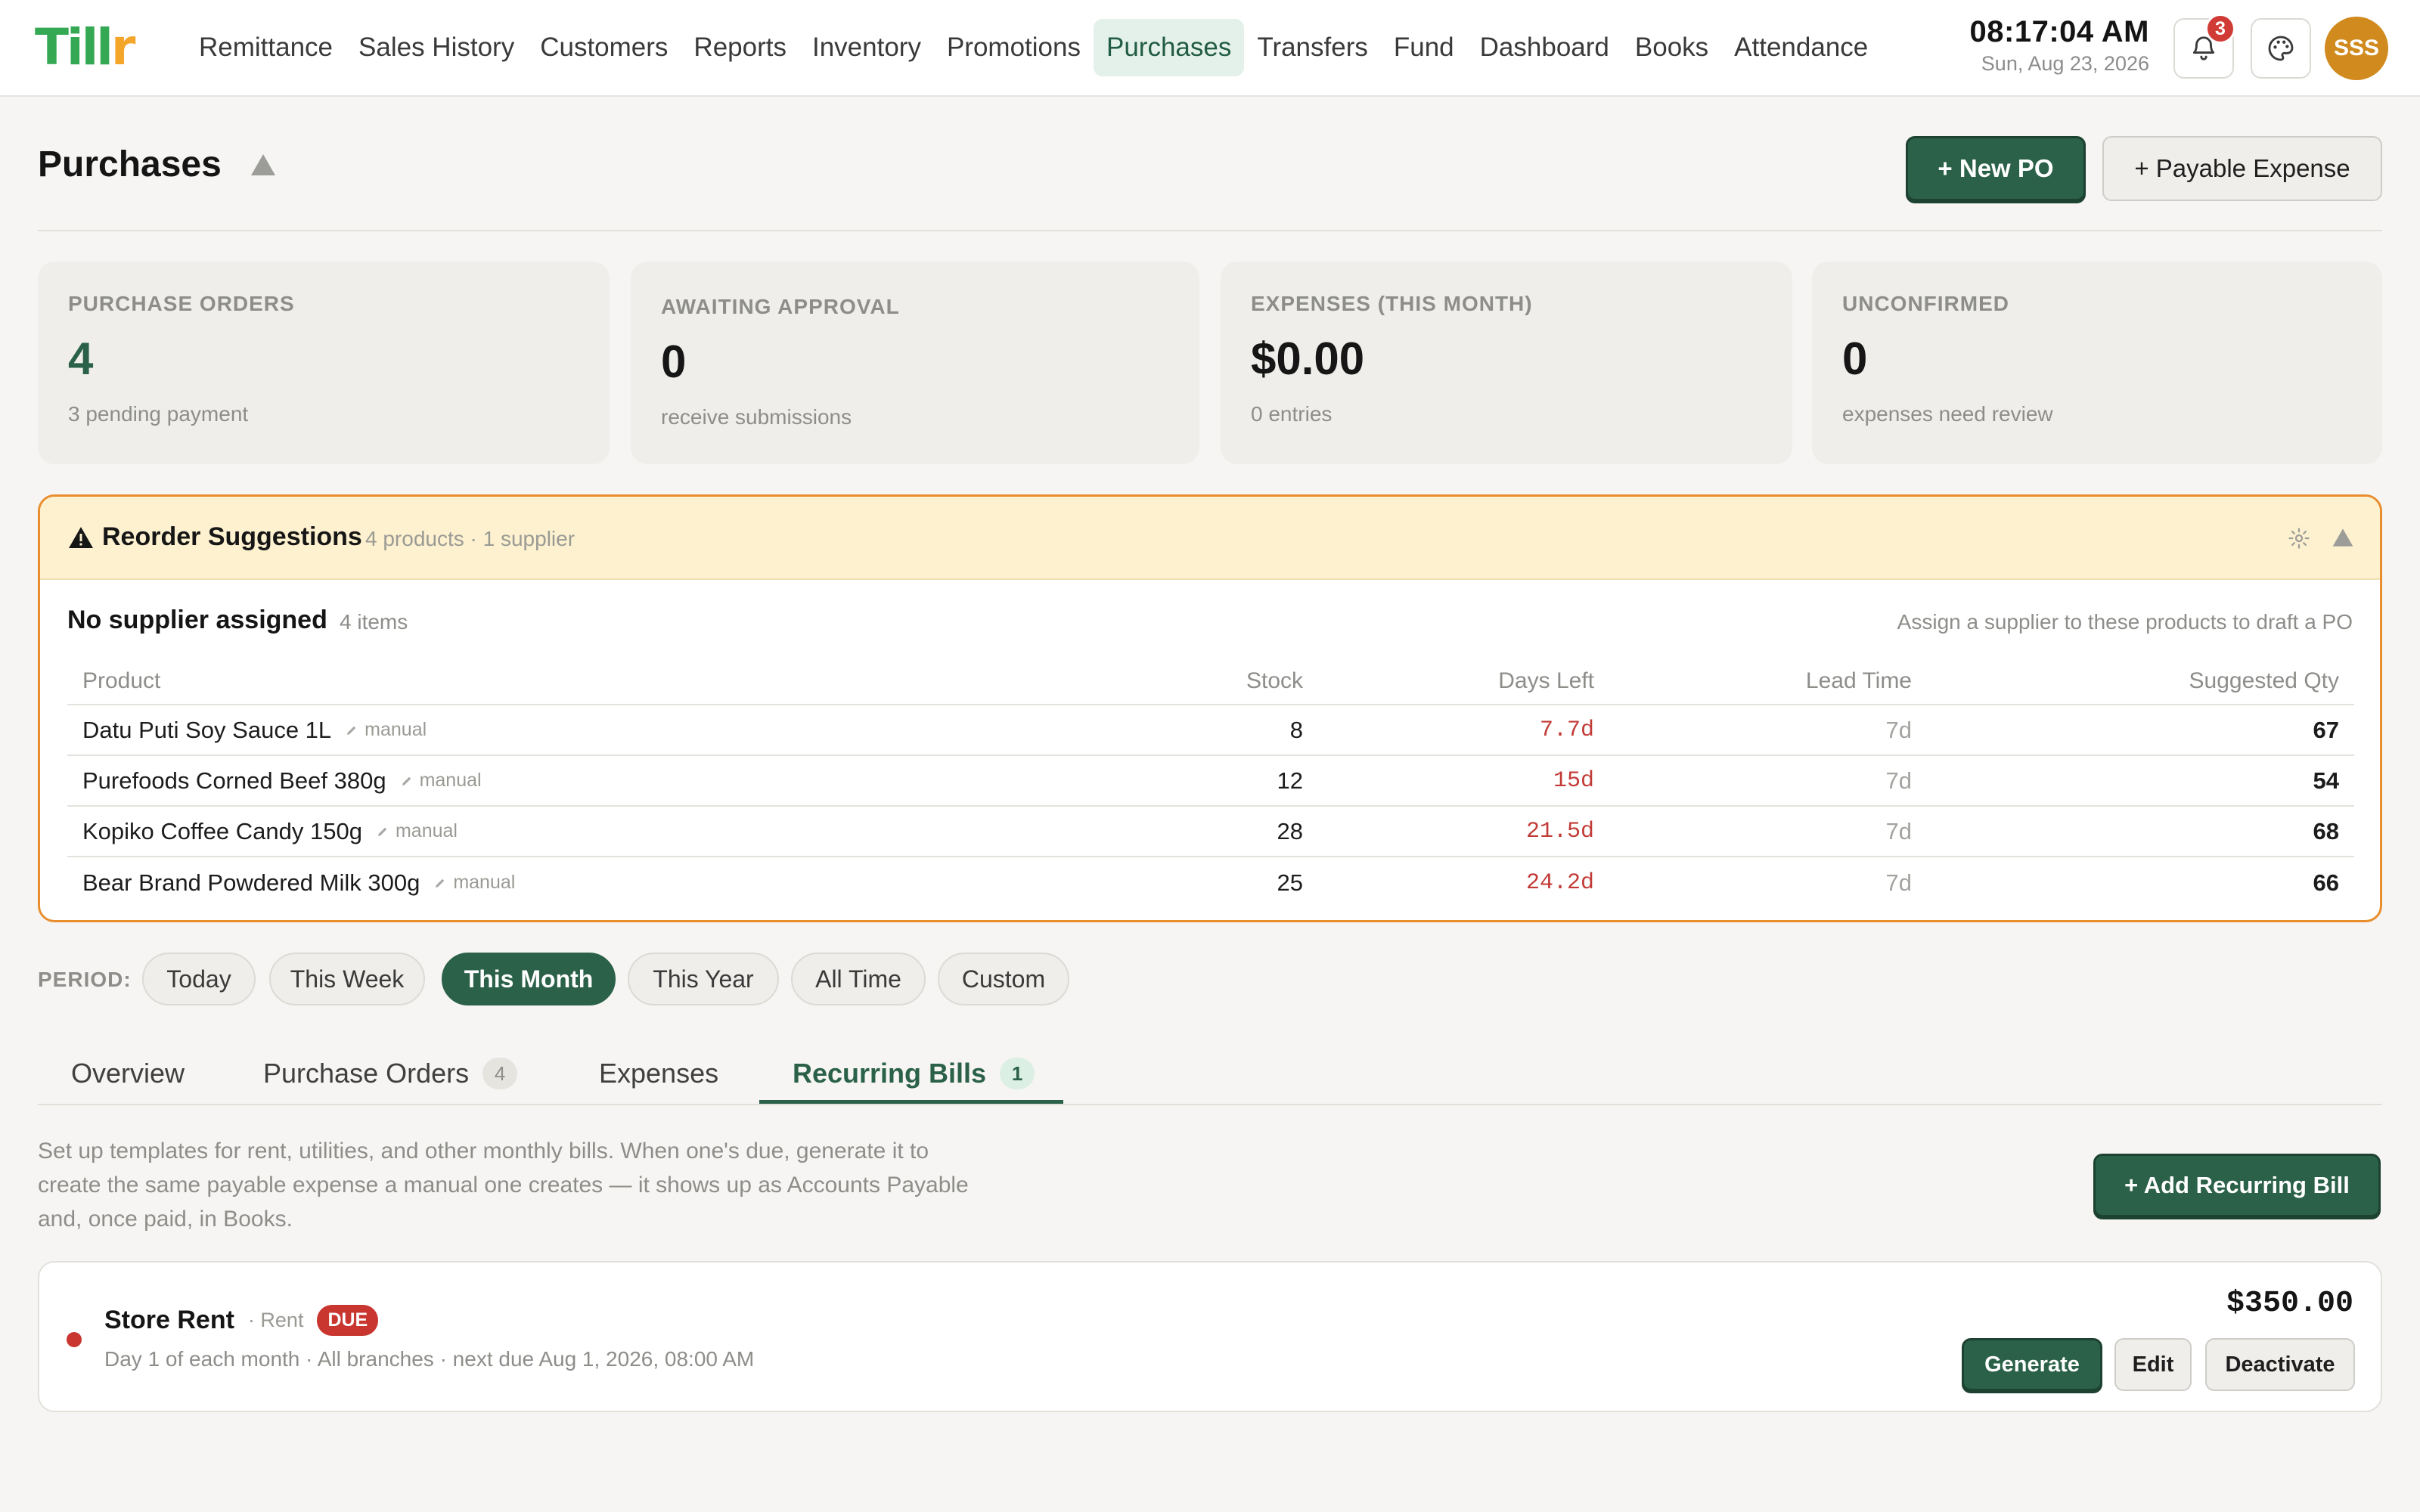 The width and height of the screenshot is (2420, 1512). What do you see at coordinates (158, 414) in the screenshot?
I see `stat-sub: 3 pending payment` at bounding box center [158, 414].